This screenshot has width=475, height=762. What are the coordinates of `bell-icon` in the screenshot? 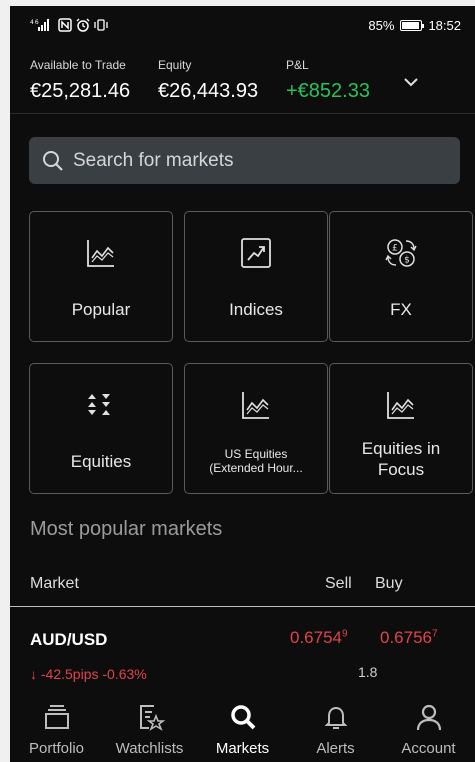 It's located at (335, 717).